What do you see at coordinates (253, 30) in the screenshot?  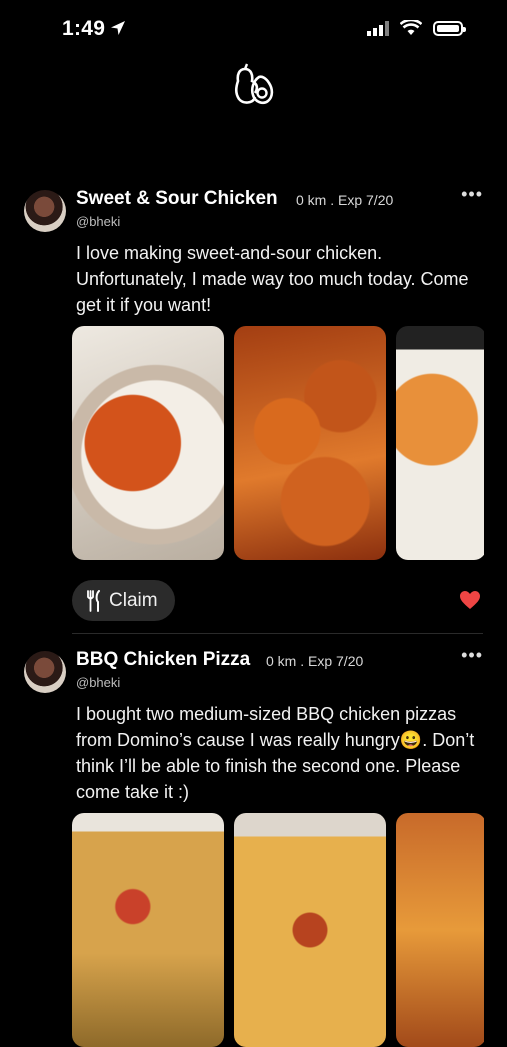 I see `status-bar: 1:49` at bounding box center [253, 30].